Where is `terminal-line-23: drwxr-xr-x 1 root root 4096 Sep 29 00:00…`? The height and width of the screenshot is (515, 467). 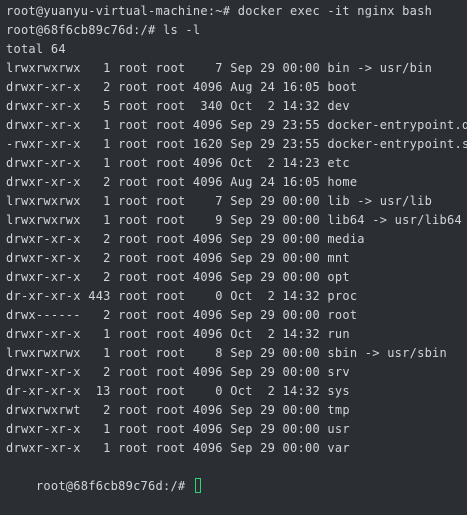
terminal-line-23: drwxr-xr-x 1 root root 4096 Sep 29 00:00… is located at coordinates (178, 429).